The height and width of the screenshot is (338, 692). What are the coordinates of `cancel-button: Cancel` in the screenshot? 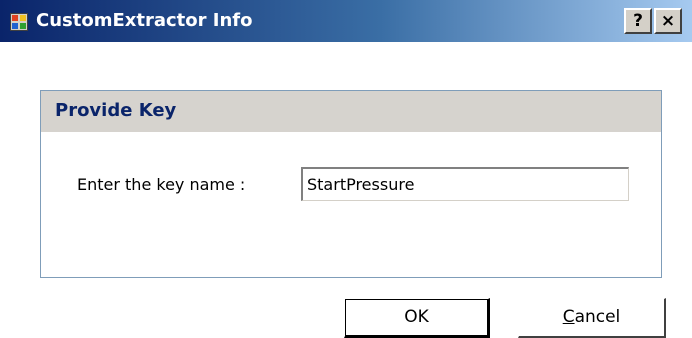 It's located at (592, 318).